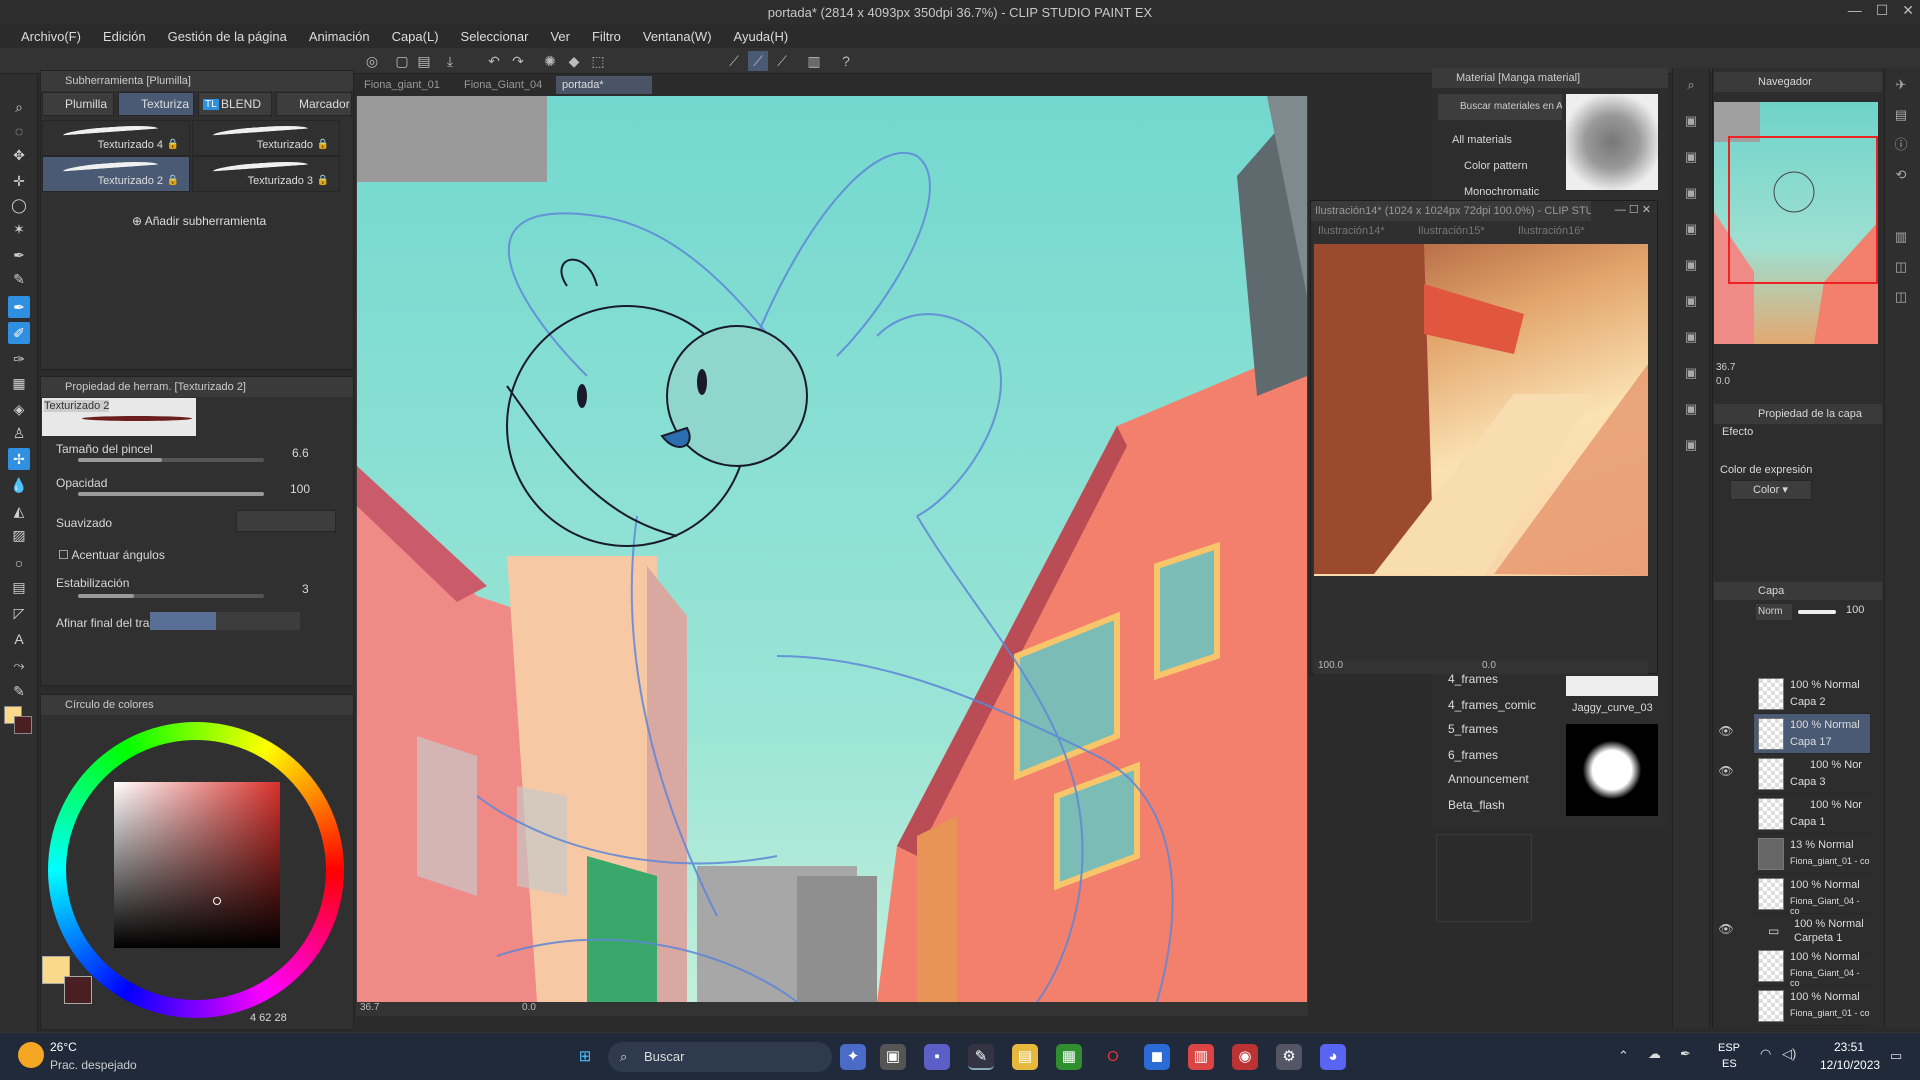 The image size is (1920, 1080). What do you see at coordinates (1896, 1056) in the screenshot?
I see `notification-icon: ▭` at bounding box center [1896, 1056].